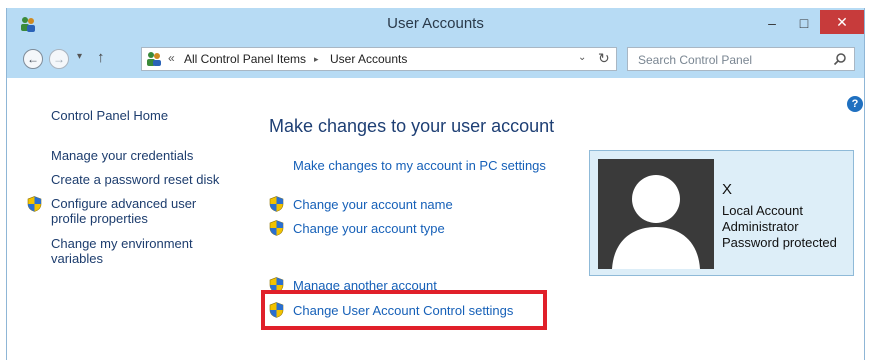 Image resolution: width=869 pixels, height=360 pixels. What do you see at coordinates (582, 57) in the screenshot?
I see `address-dropdown-icon: ⌄` at bounding box center [582, 57].